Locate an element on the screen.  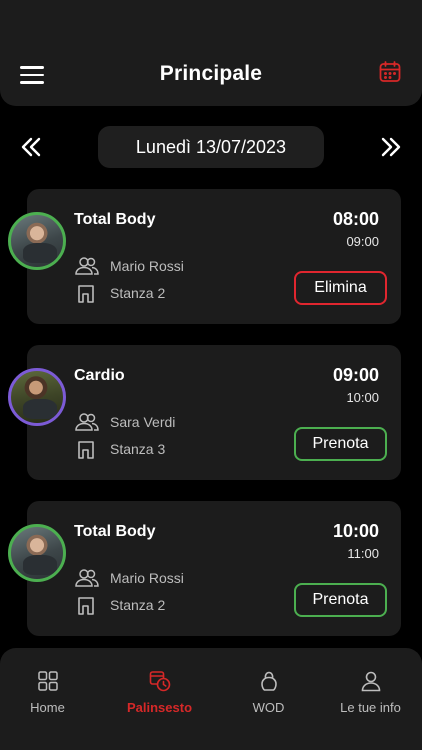
class-end-time: 10:00 is located at coordinates (362, 397).